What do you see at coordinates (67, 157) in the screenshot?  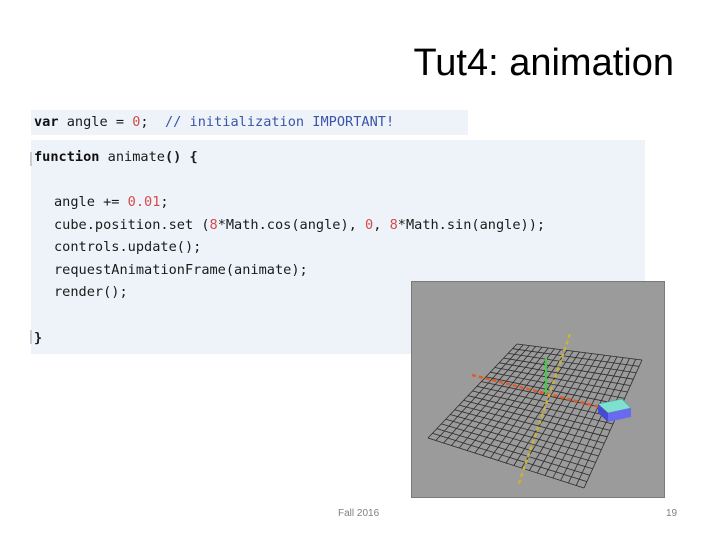 I see `code-keyword: function` at bounding box center [67, 157].